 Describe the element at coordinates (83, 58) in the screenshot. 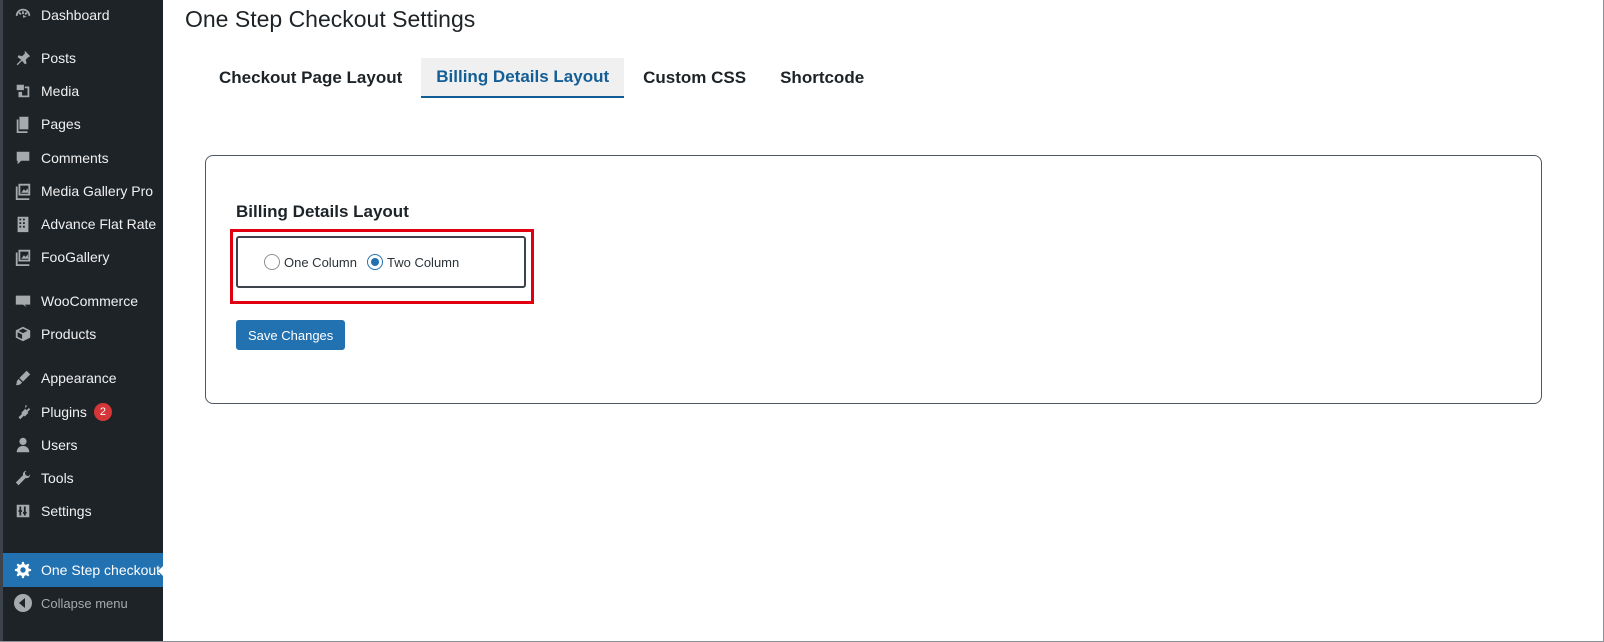

I see `sidebar-item-posts: Posts` at that location.